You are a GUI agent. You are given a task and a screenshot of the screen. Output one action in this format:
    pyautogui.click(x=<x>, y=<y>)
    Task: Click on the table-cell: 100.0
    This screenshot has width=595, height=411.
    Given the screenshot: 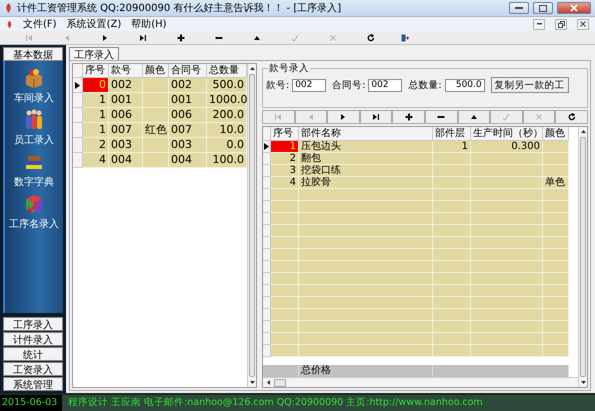 What is the action you would take?
    pyautogui.click(x=227, y=160)
    